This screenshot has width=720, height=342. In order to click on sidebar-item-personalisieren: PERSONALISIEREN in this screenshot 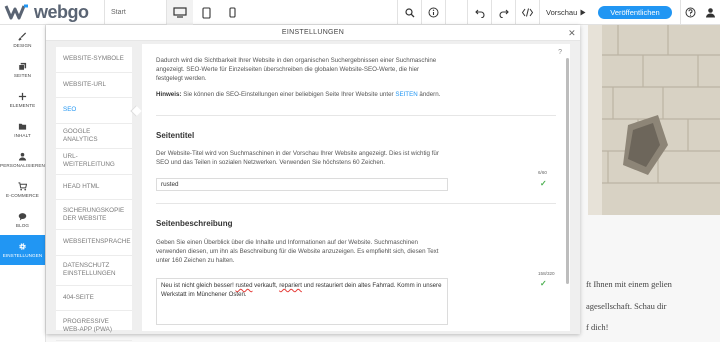, I will do `click(22, 160)`.